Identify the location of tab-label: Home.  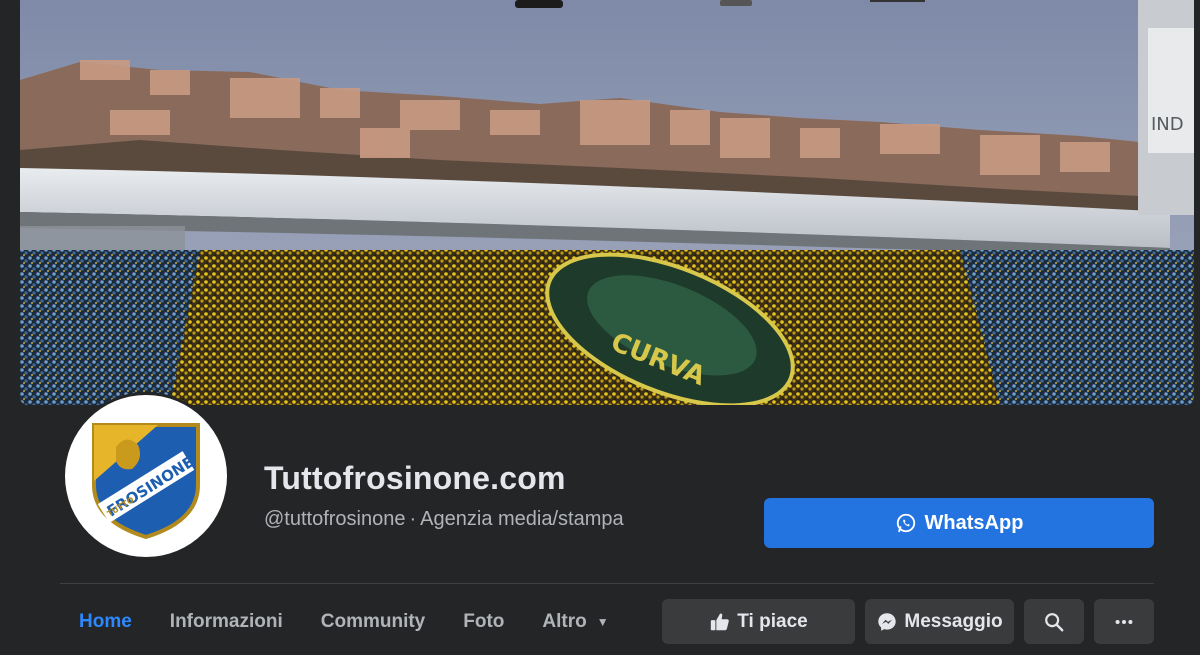
(105, 621).